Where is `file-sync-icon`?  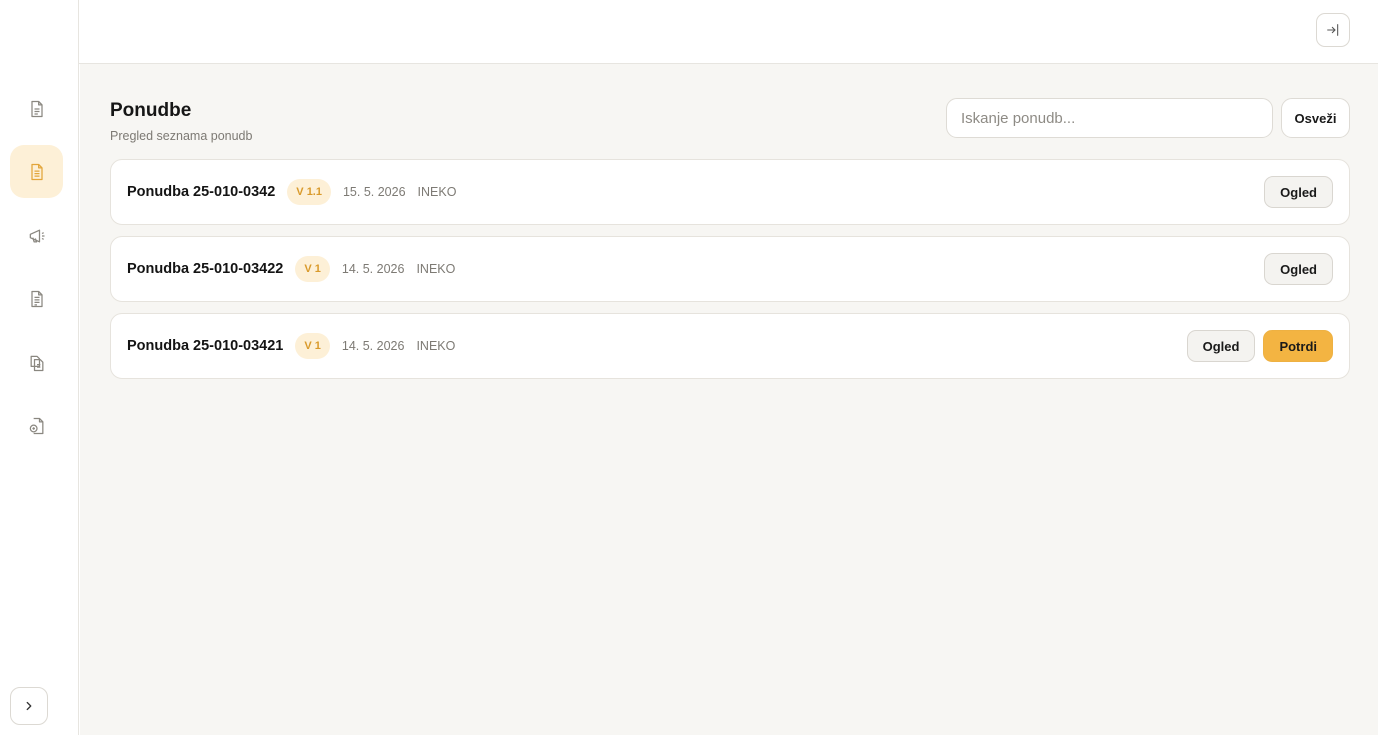
file-sync-icon is located at coordinates (36, 425).